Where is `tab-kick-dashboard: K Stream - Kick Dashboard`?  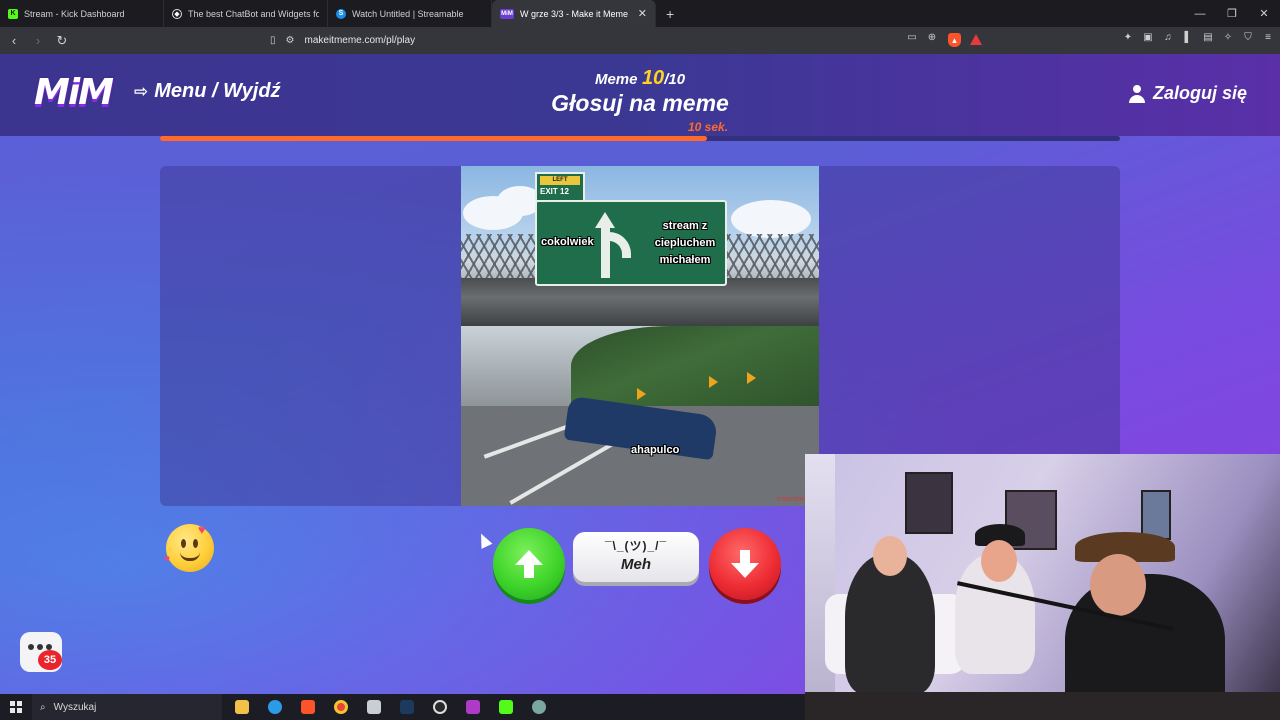 tab-kick-dashboard: K Stream - Kick Dashboard is located at coordinates (82, 13).